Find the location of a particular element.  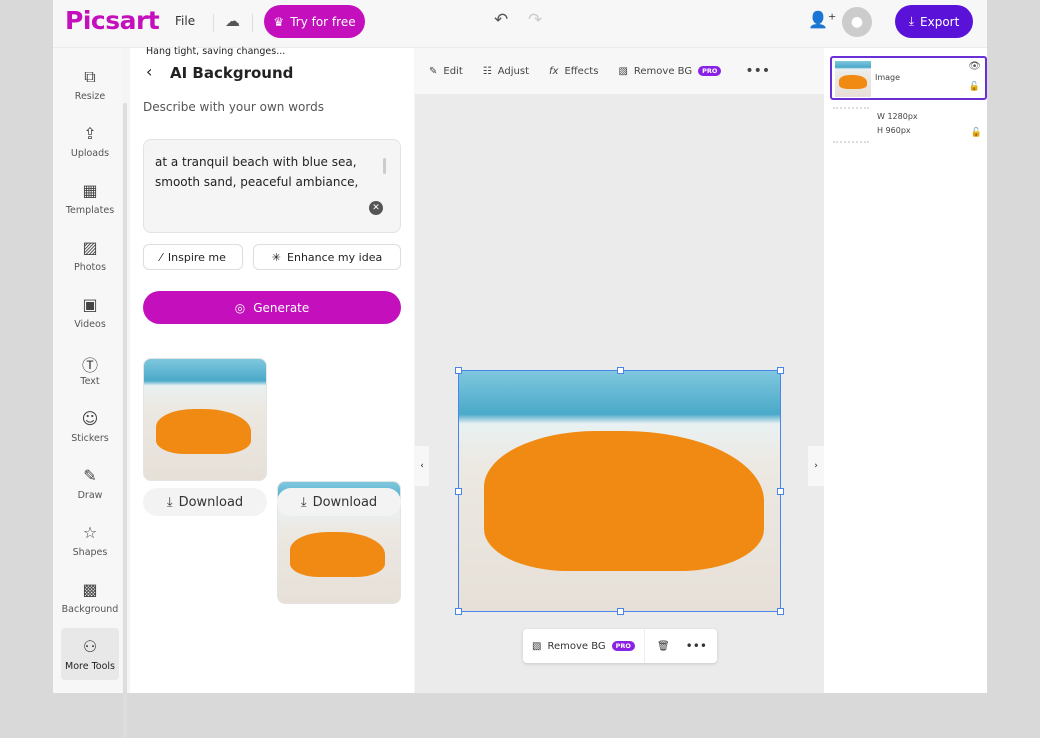

avatar: ● is located at coordinates (857, 22).